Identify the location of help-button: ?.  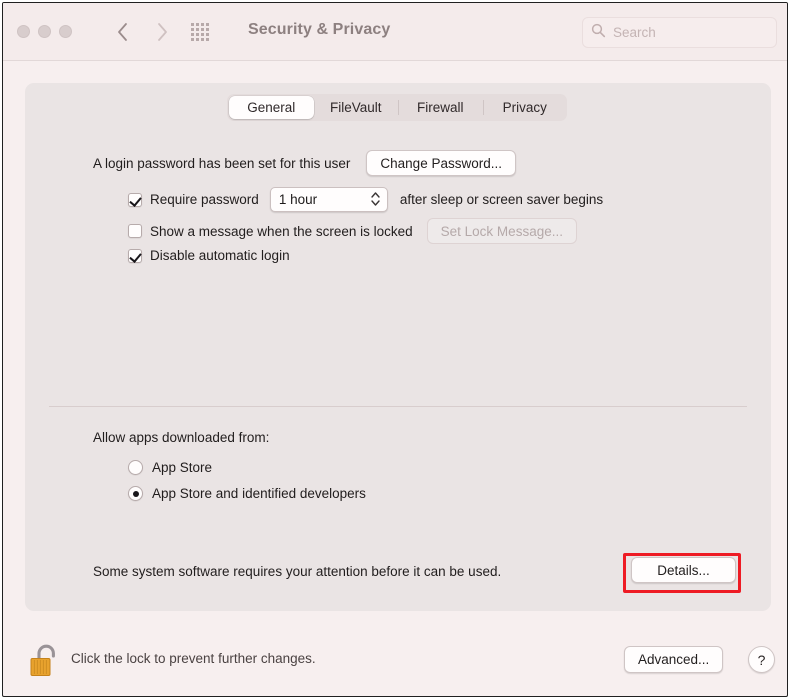
(761, 659).